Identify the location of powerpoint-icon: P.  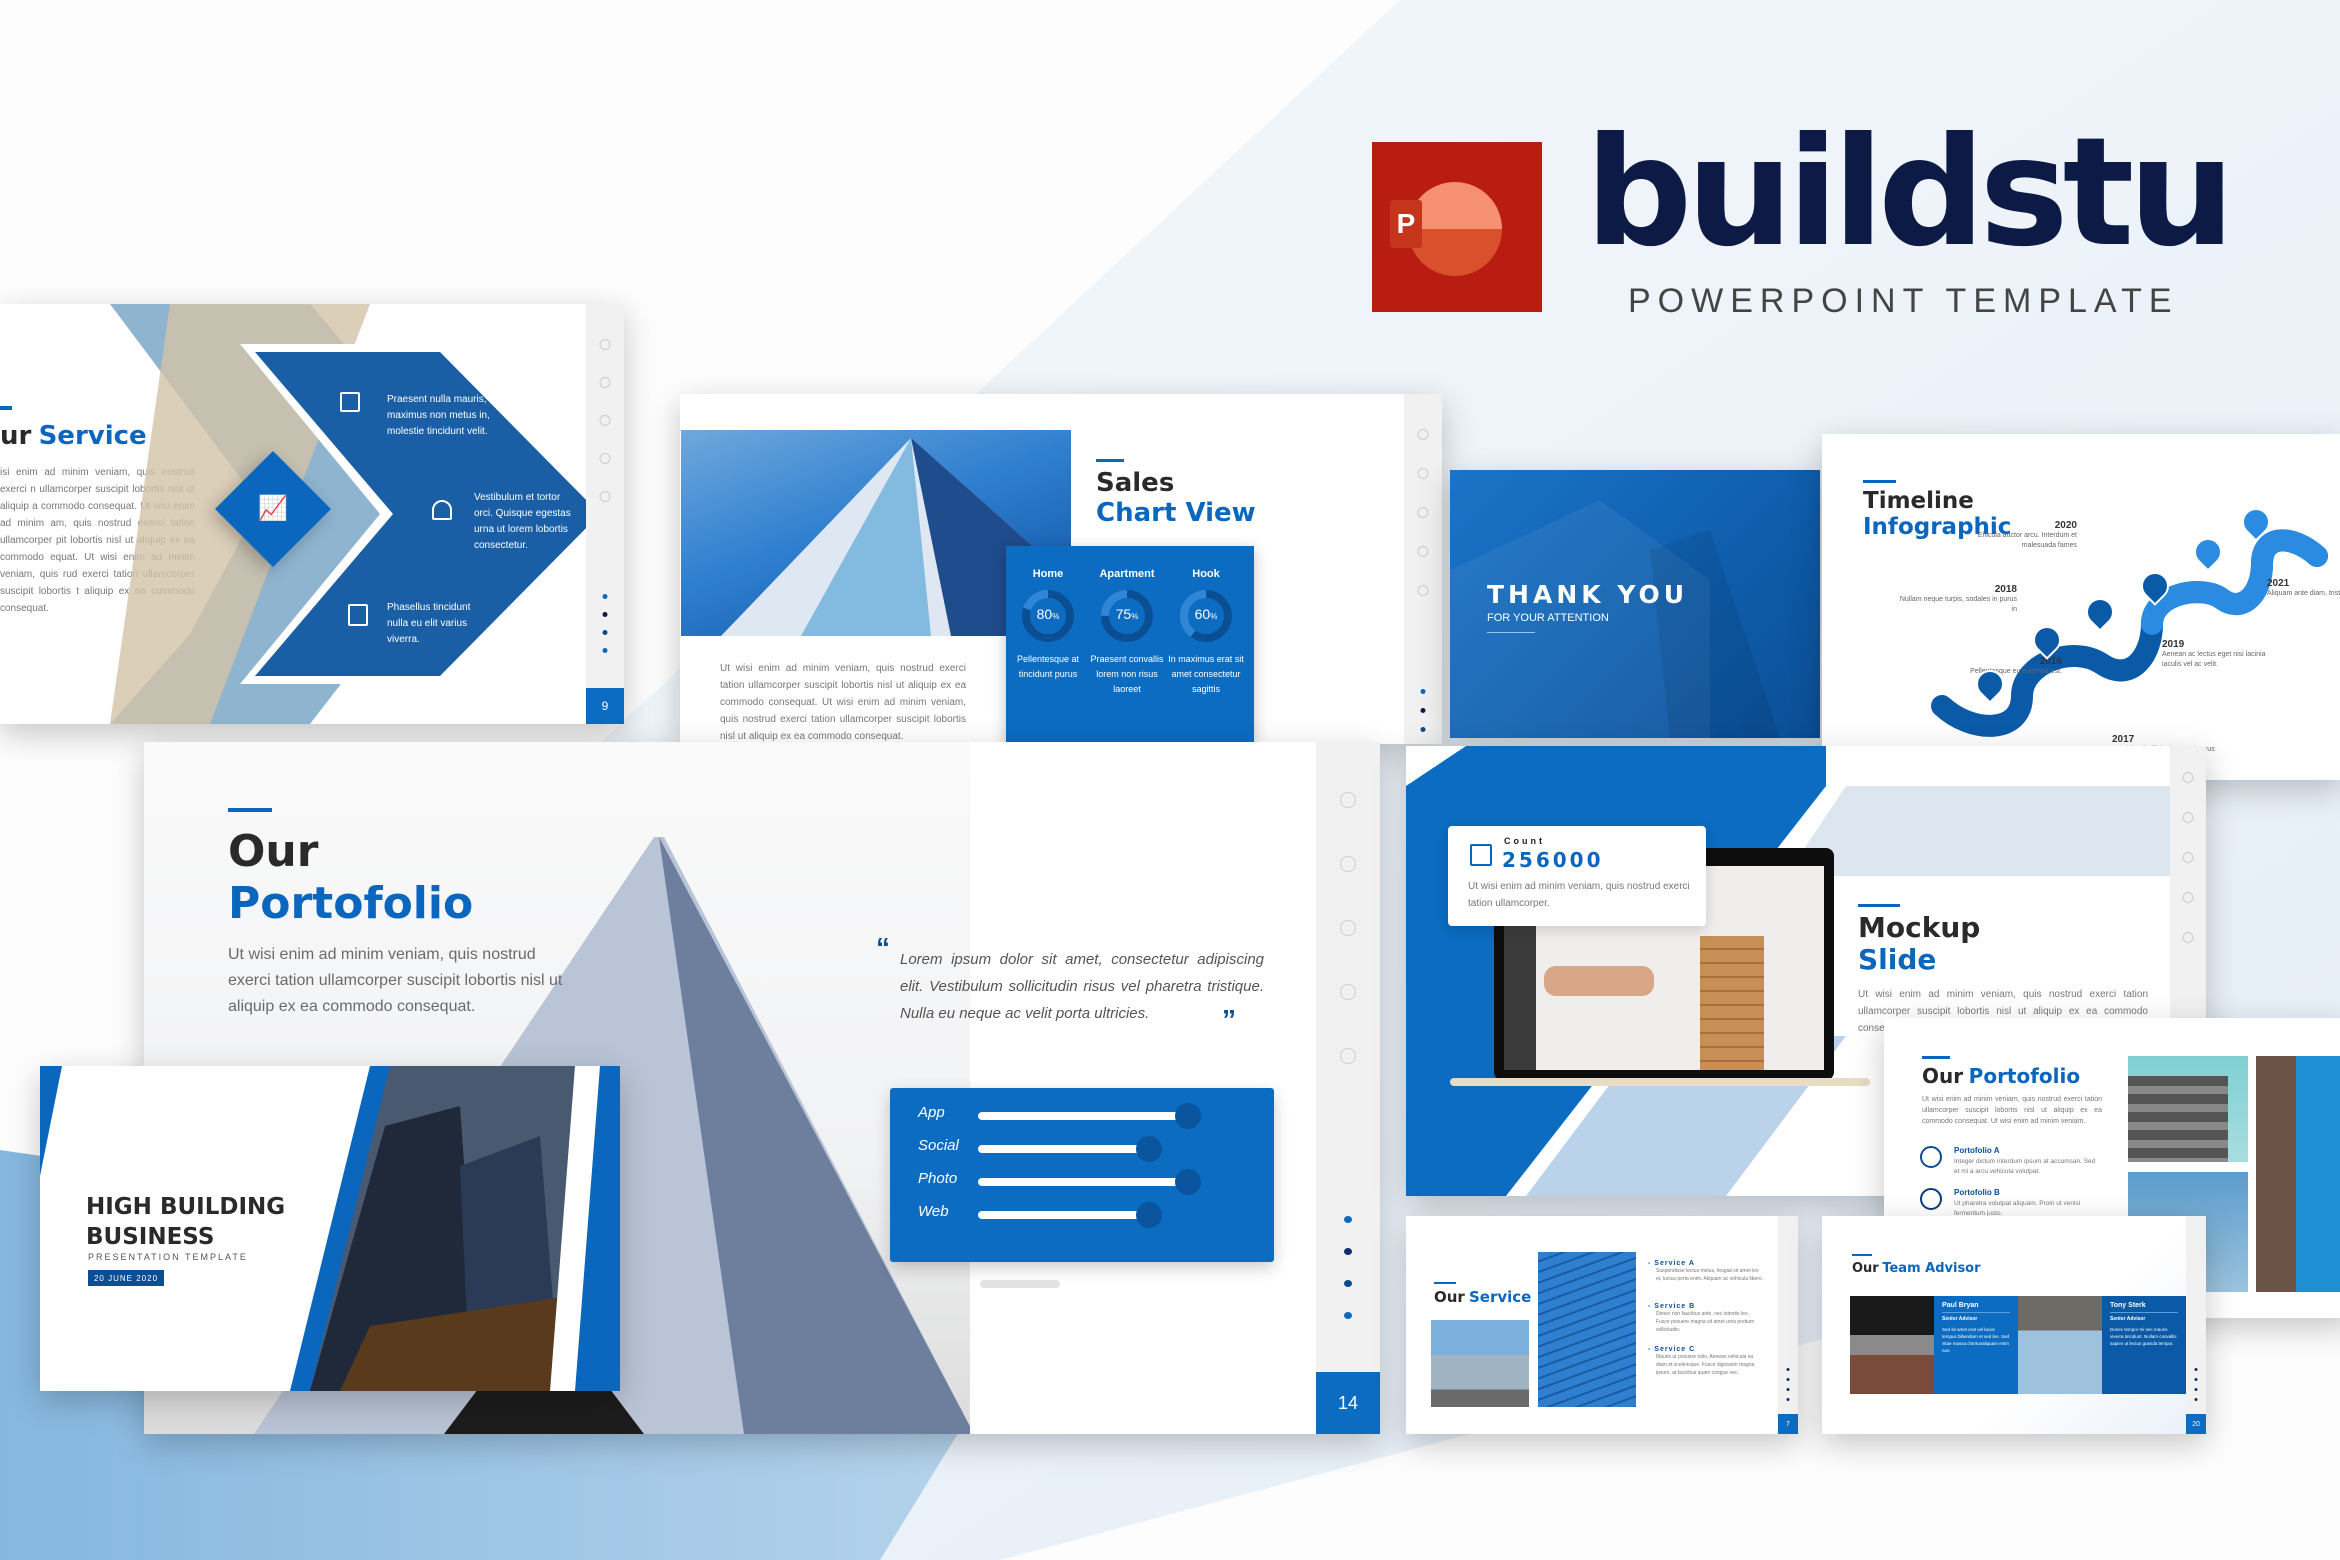
(1457, 227).